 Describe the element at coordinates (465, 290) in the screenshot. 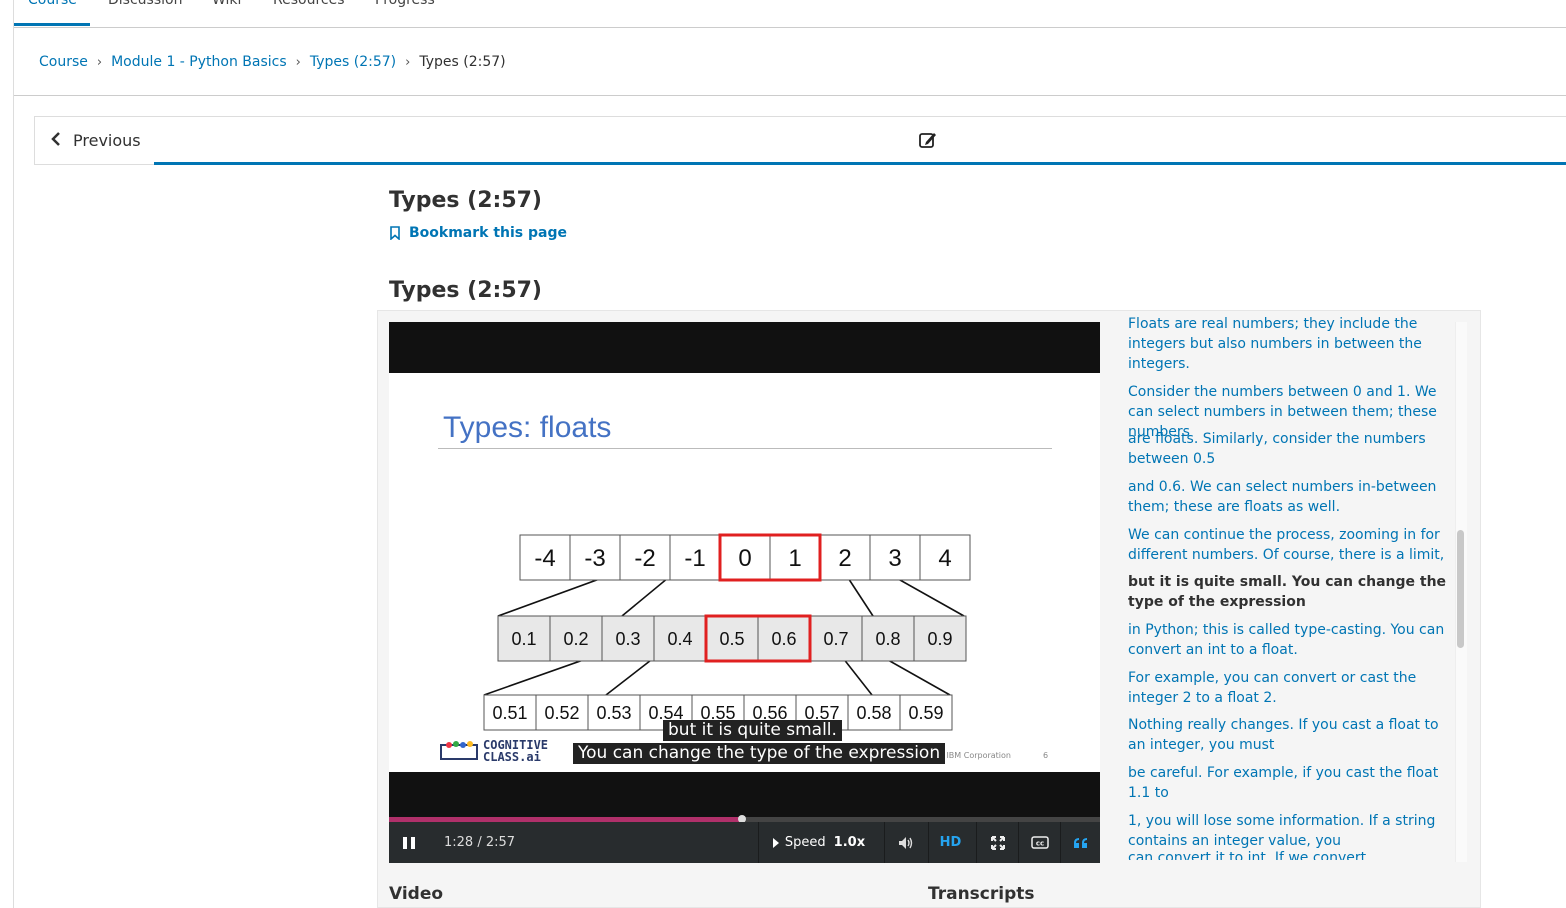

I see `video-block-title: Types (2:57)` at that location.